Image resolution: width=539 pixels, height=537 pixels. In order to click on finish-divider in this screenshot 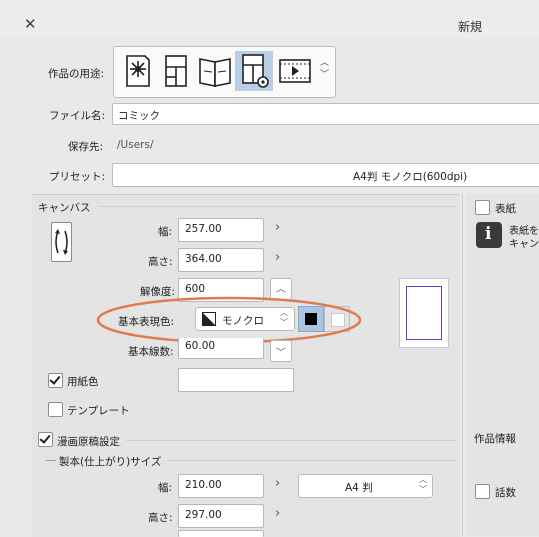, I will do `click(311, 460)`.